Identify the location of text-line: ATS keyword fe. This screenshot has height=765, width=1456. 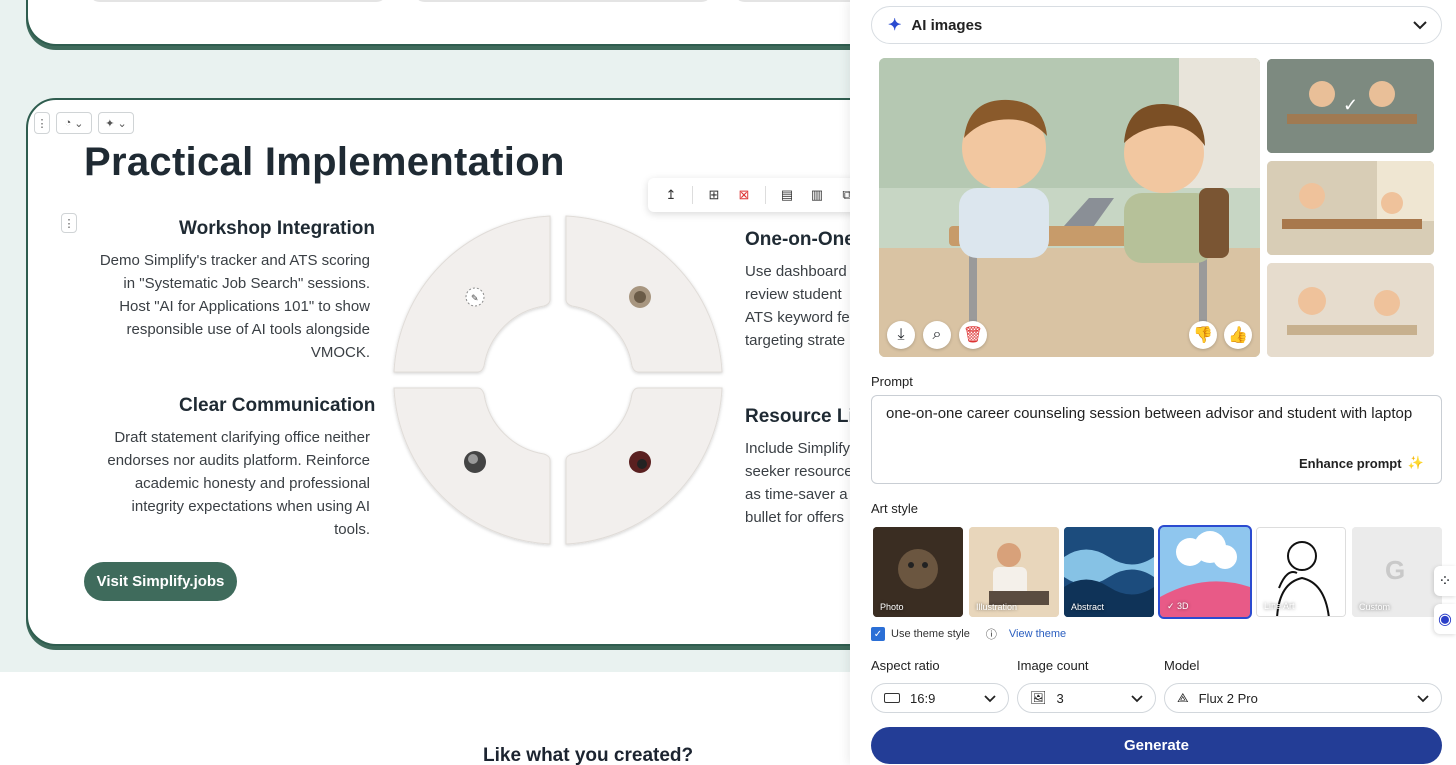
(797, 317).